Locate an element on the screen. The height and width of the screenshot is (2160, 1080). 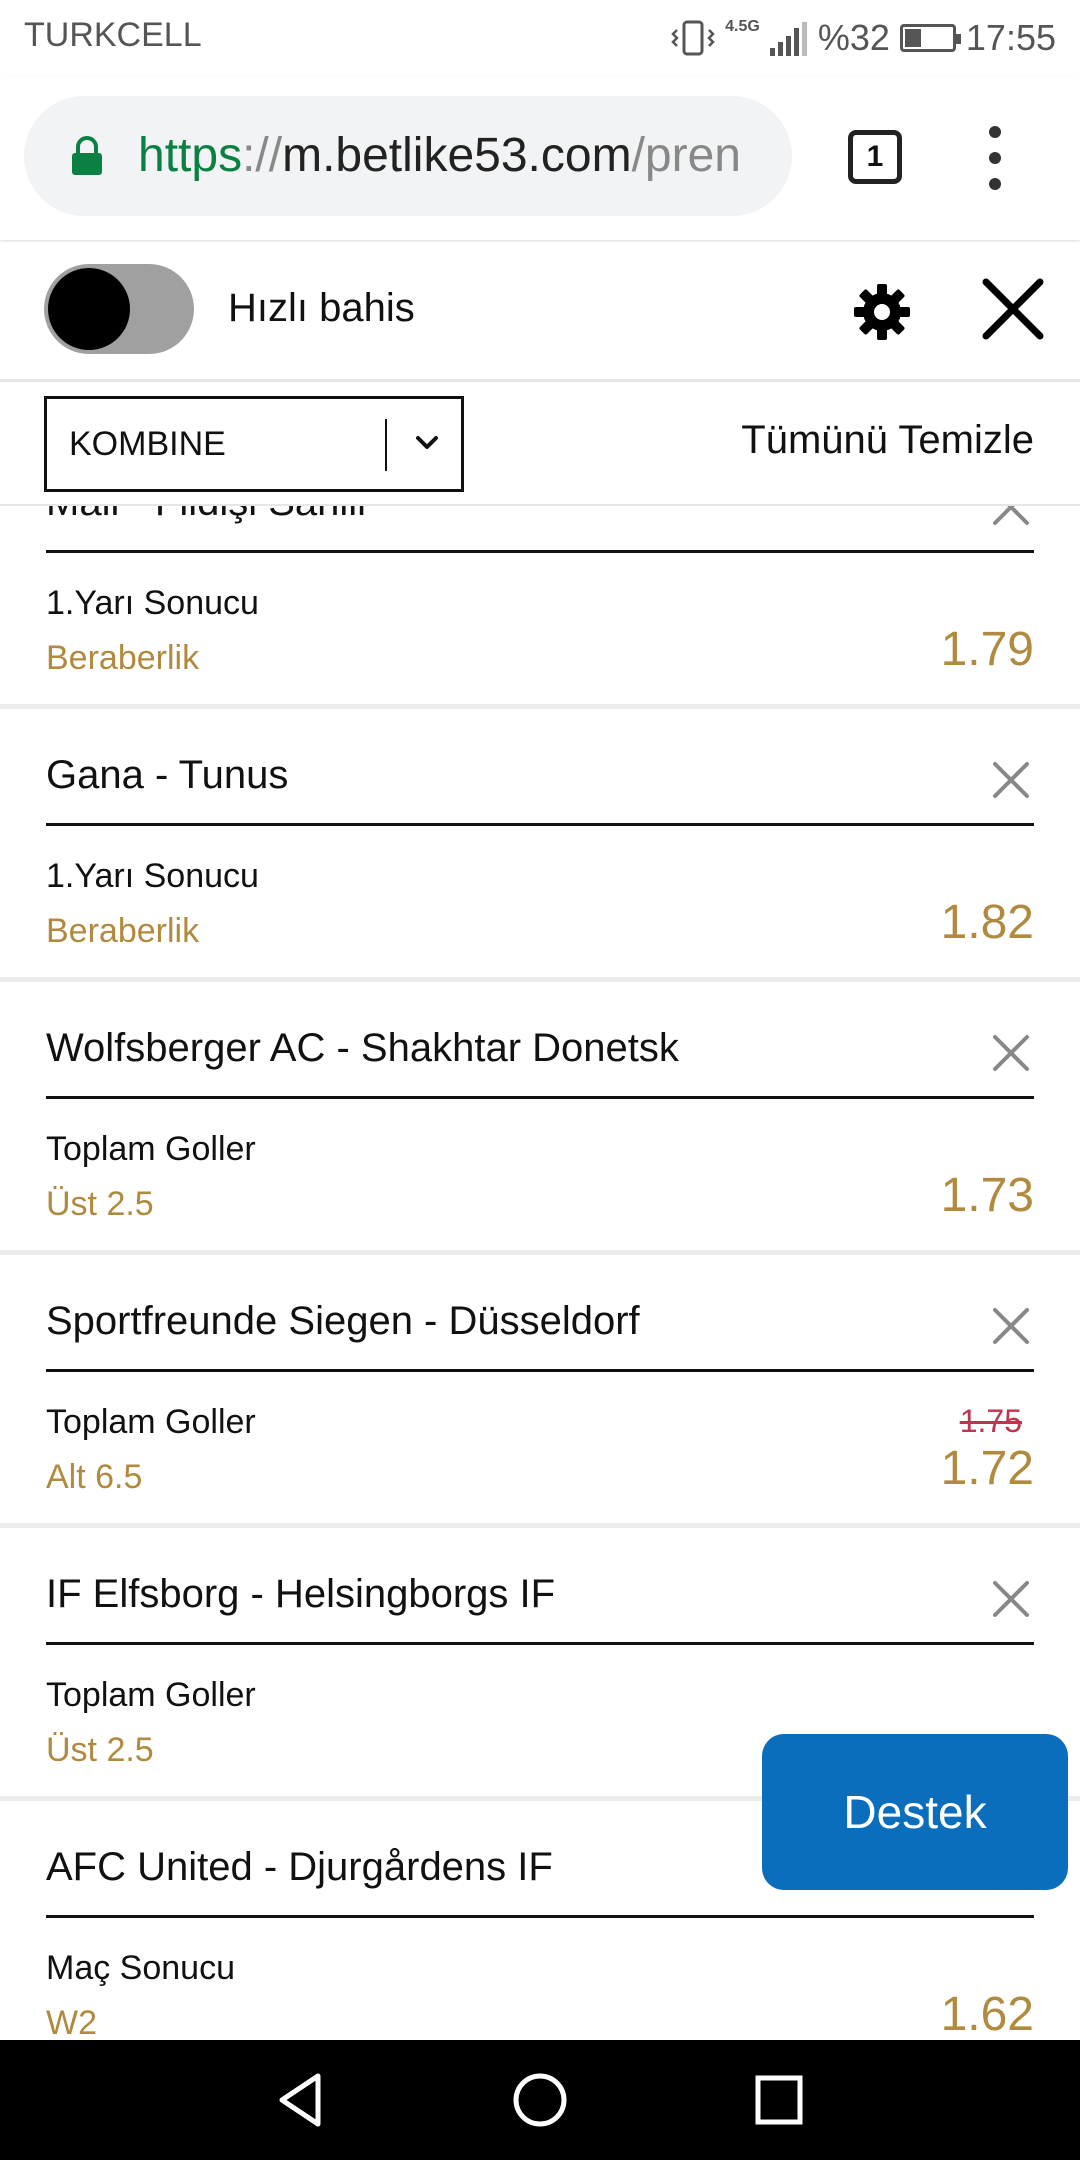
status-bar: TURKCELL 4.5G %32 17:55 is located at coordinates (540, 38).